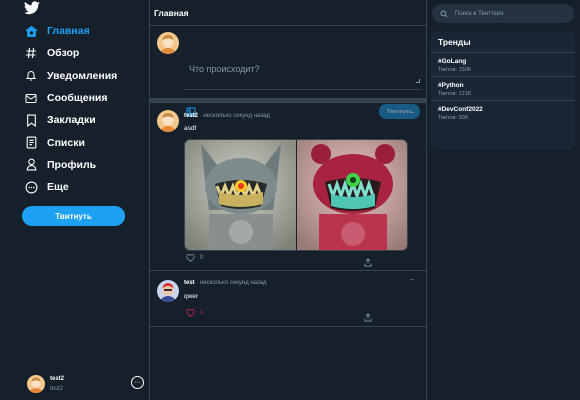 This screenshot has width=580, height=400. I want to click on account-switcher: test2 test2 ···, so click(87, 384).